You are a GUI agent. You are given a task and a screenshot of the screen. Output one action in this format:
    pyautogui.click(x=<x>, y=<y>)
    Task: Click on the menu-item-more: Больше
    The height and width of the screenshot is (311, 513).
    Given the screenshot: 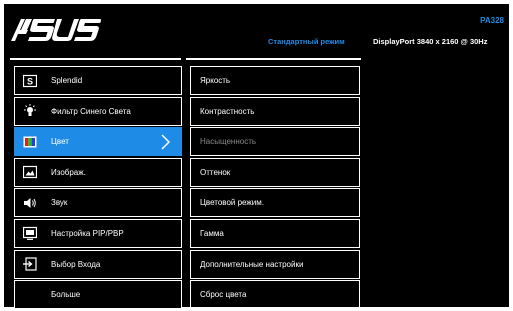 What is the action you would take?
    pyautogui.click(x=98, y=295)
    